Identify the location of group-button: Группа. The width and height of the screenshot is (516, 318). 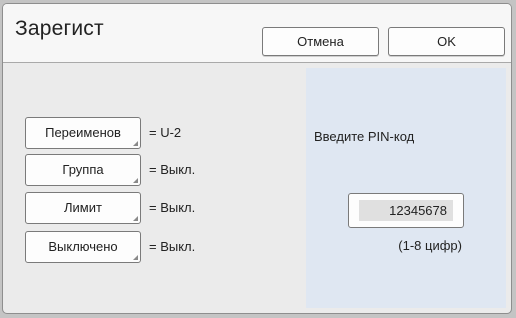
(83, 170).